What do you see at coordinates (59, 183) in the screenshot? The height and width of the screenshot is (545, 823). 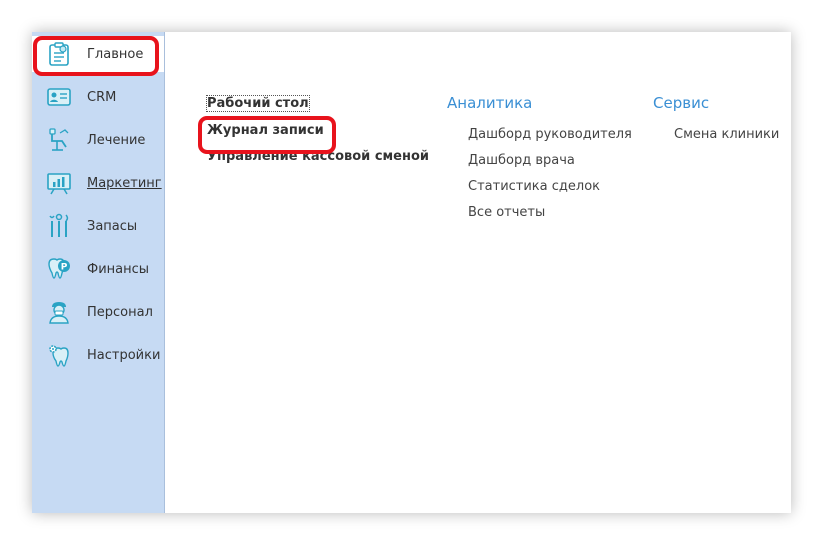 I see `marketing-board-icon` at bounding box center [59, 183].